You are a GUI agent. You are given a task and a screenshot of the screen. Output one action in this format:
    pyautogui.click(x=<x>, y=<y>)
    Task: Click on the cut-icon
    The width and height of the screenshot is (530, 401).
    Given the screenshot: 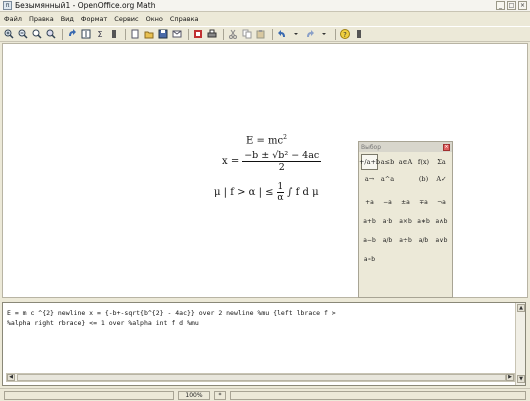 What is the action you would take?
    pyautogui.click(x=233, y=34)
    